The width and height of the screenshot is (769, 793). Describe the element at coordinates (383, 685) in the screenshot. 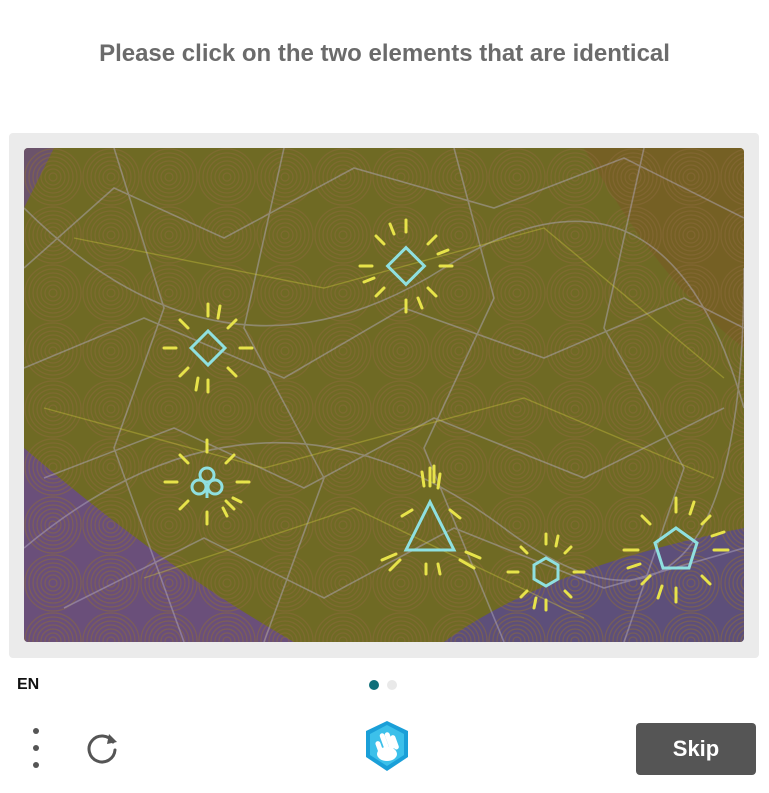

I see `pagination-dots` at that location.